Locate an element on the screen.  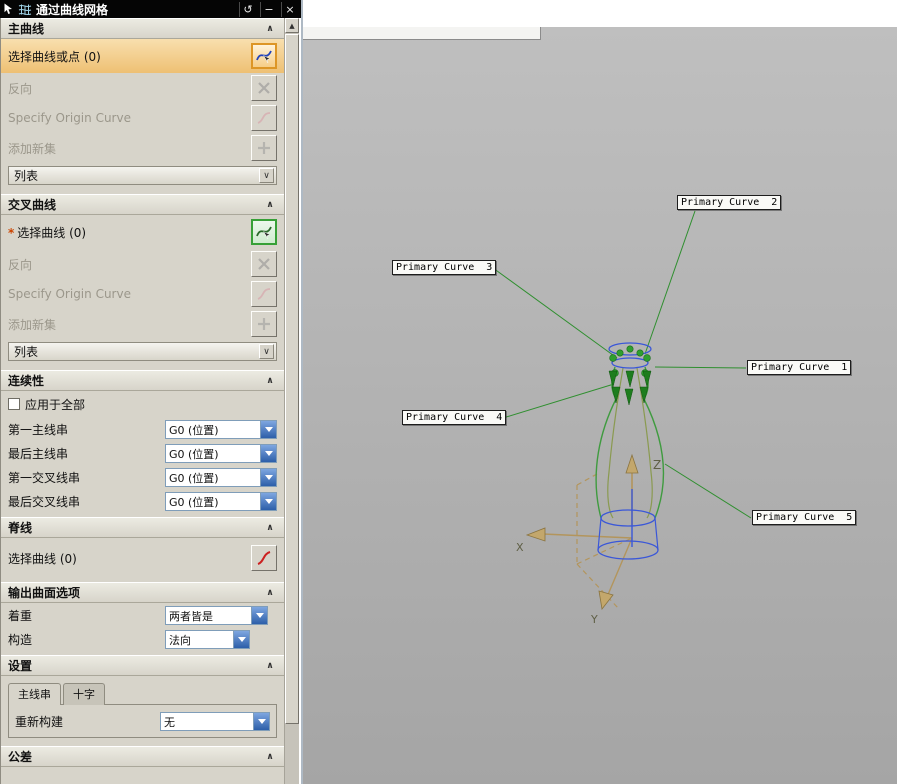
last-cross-string-dropdown: G0 (位置) is located at coordinates (221, 501).